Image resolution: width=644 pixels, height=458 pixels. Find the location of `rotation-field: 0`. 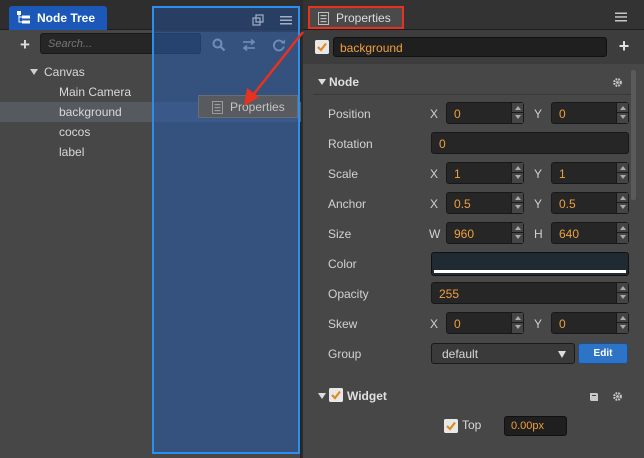

rotation-field: 0 is located at coordinates (530, 143).